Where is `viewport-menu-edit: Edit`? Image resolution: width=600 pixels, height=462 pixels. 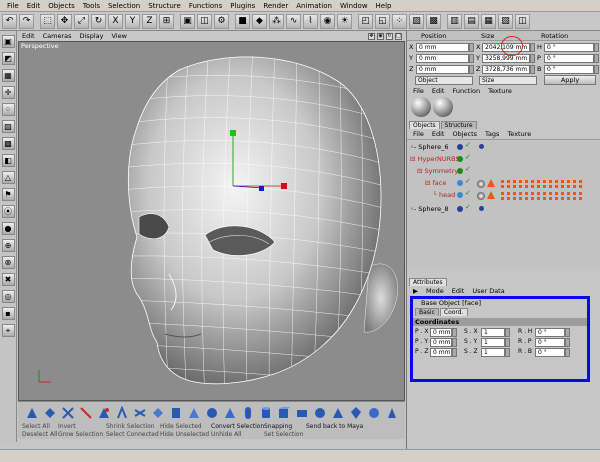 viewport-menu-edit: Edit is located at coordinates (28, 36).